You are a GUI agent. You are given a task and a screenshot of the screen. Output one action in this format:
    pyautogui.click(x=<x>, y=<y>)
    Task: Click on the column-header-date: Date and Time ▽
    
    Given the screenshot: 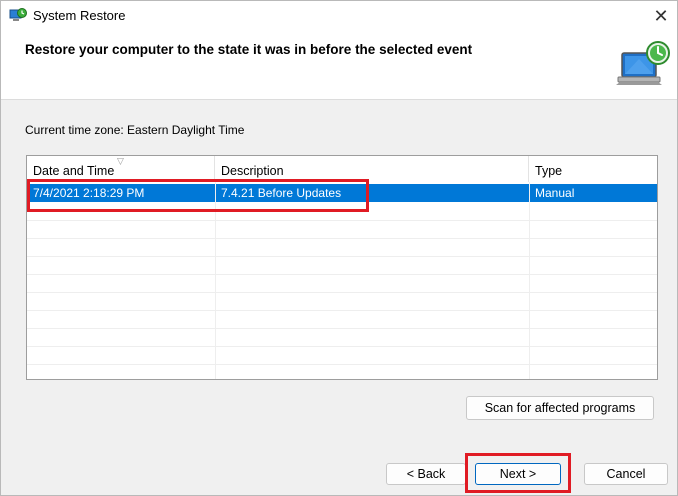 What is the action you would take?
    pyautogui.click(x=121, y=169)
    